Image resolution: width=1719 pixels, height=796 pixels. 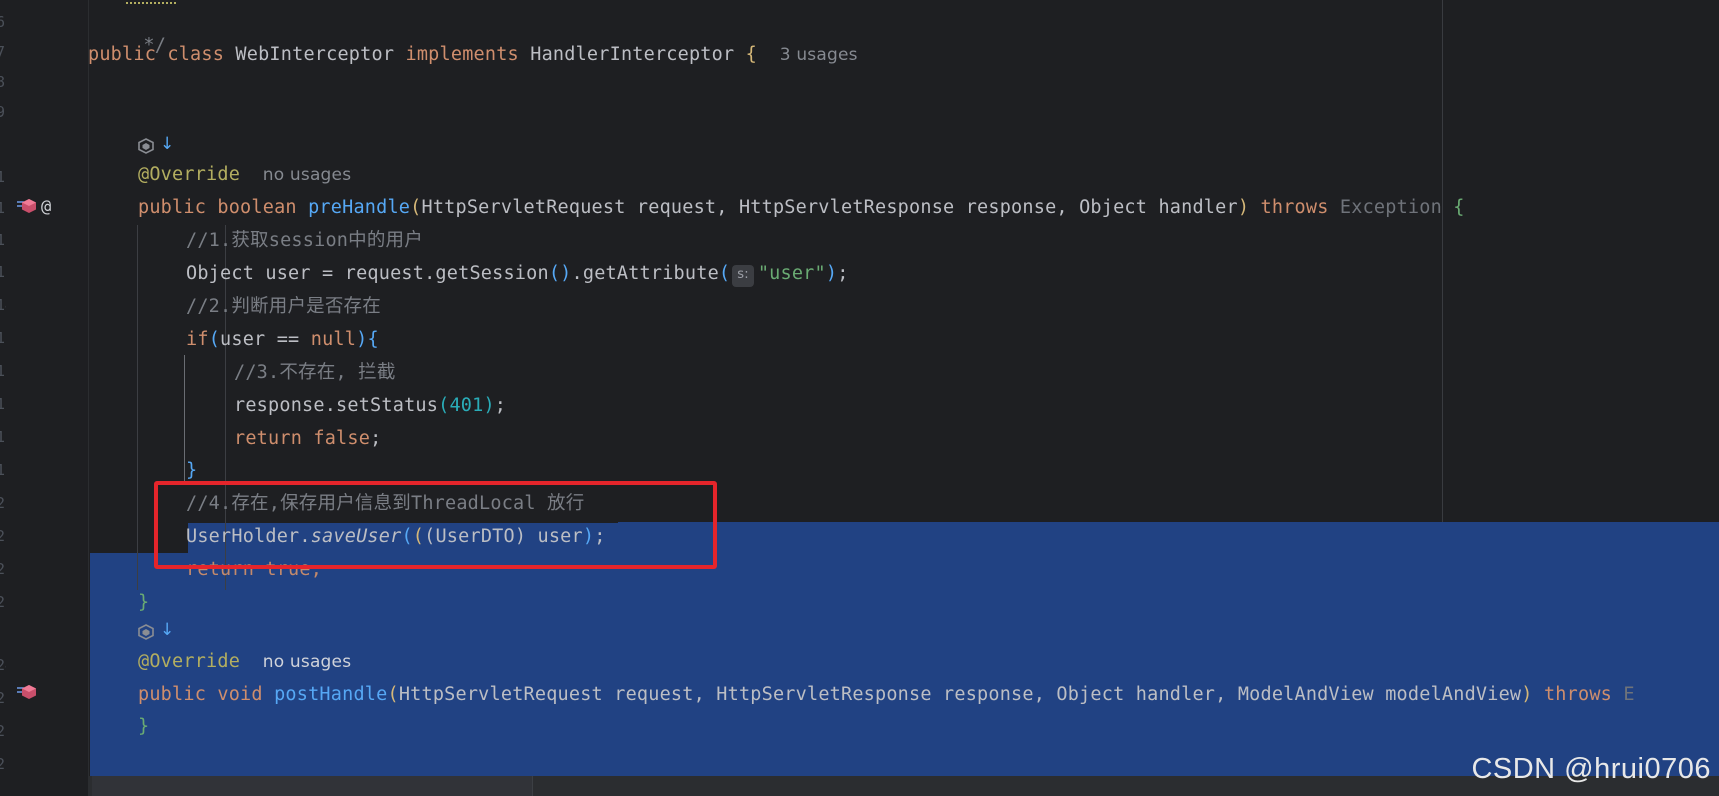 What do you see at coordinates (3, 503) in the screenshot?
I see `line-number: 20` at bounding box center [3, 503].